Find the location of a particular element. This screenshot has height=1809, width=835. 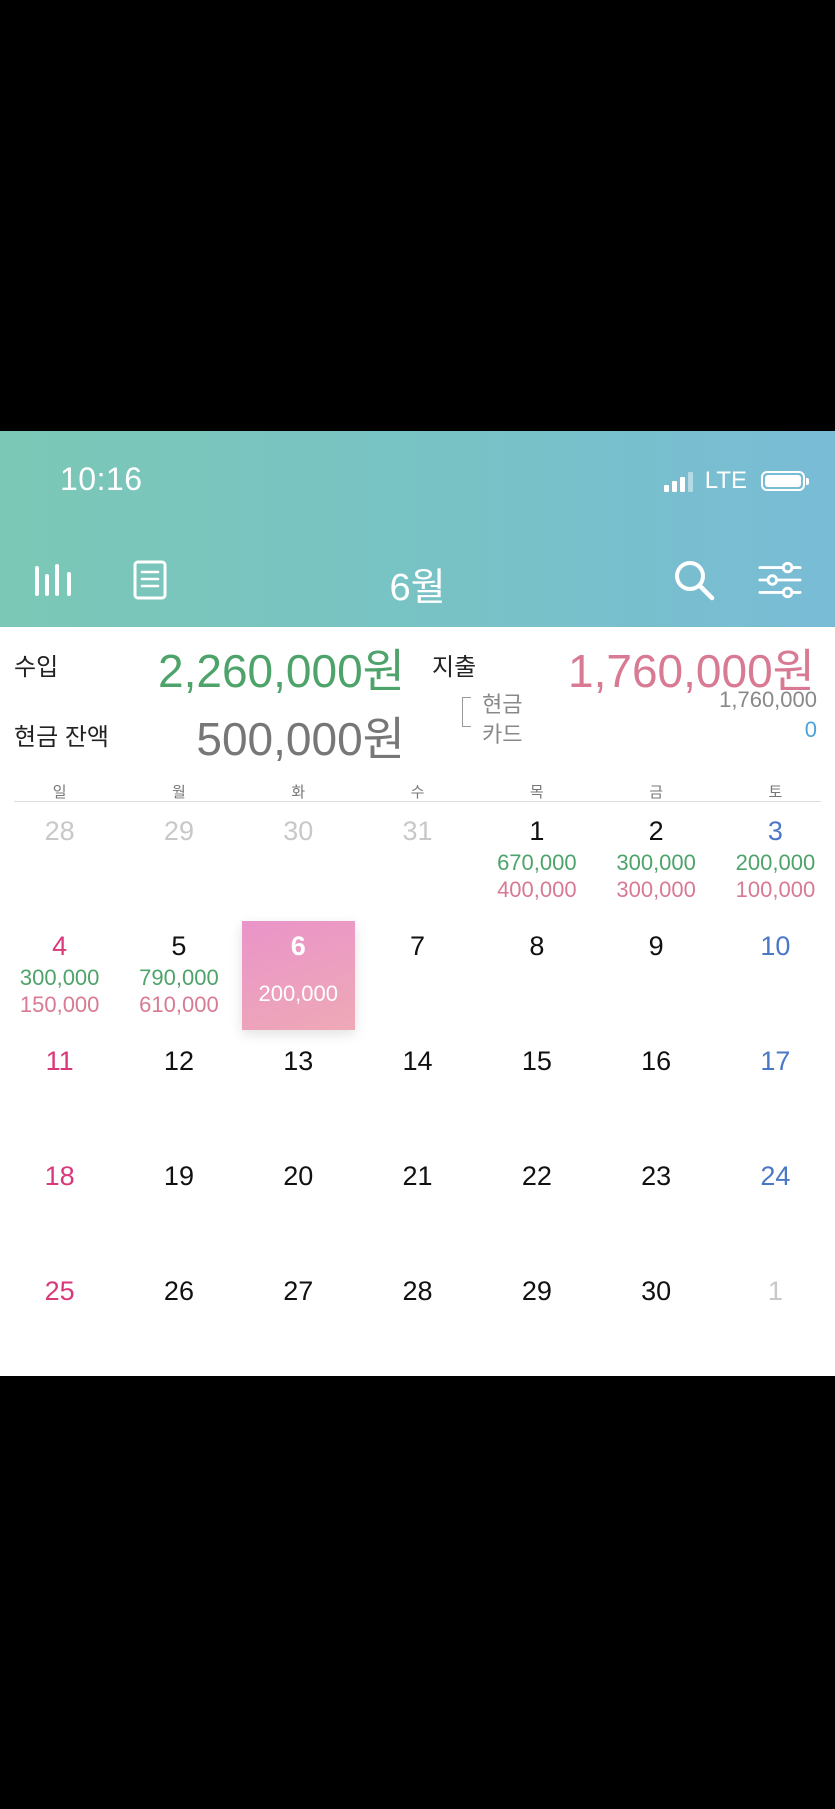

day-number: 10 is located at coordinates (775, 946).